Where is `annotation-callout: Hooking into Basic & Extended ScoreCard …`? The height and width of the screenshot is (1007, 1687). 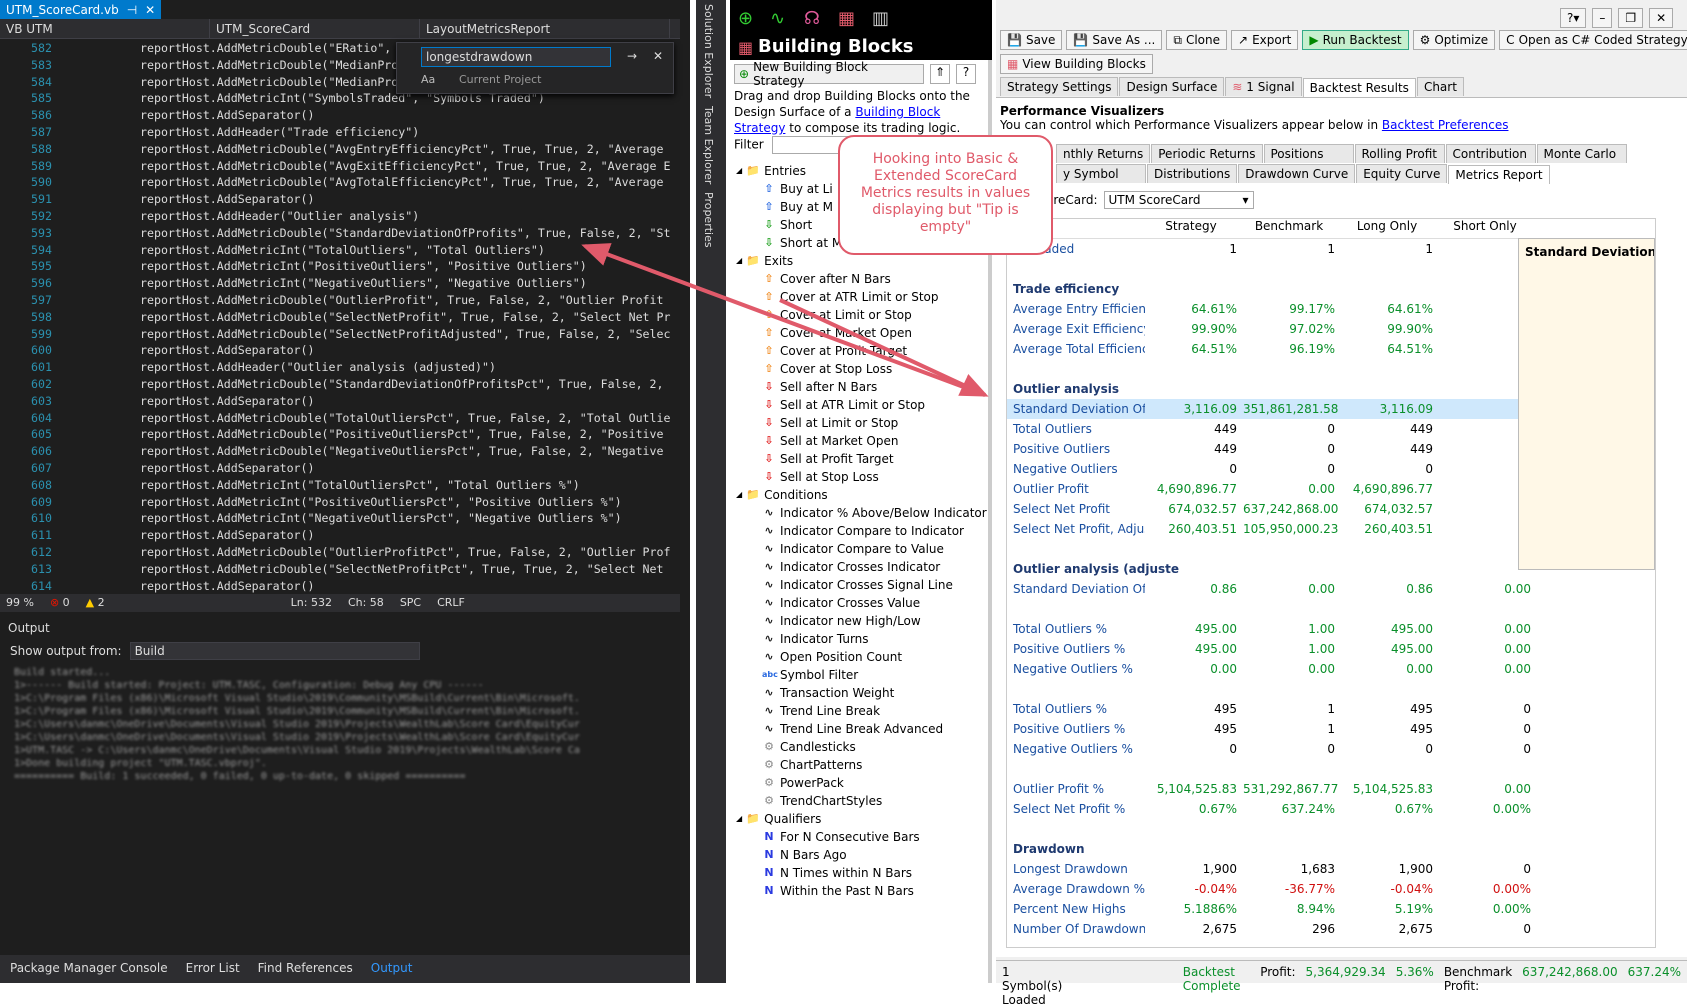
annotation-callout: Hooking into Basic & Extended ScoreCard … is located at coordinates (945, 195).